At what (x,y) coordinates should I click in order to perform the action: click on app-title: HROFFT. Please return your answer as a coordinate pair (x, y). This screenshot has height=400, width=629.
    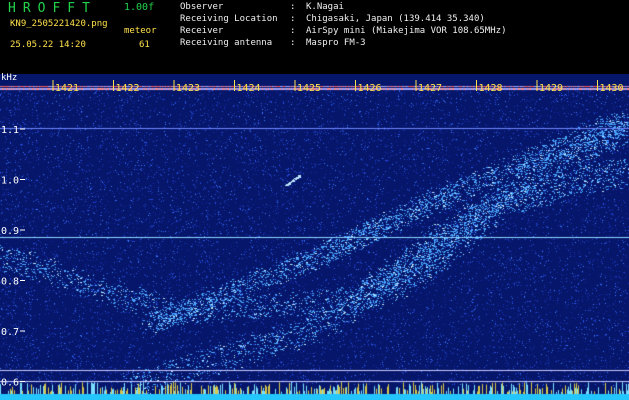
    Looking at the image, I should click on (52, 8).